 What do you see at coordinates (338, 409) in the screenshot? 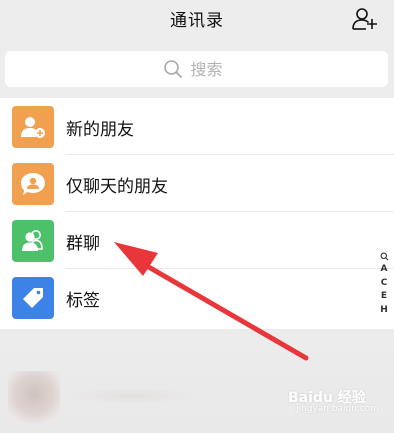
I see `watermark-sub: jingyan.baidu.com` at bounding box center [338, 409].